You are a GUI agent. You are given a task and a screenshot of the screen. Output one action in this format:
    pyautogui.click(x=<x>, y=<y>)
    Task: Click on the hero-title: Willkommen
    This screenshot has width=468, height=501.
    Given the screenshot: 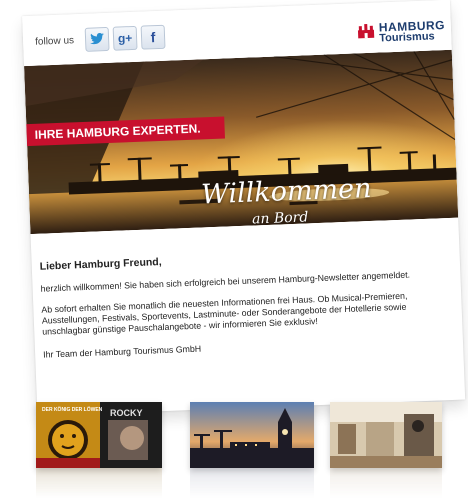 What is the action you would take?
    pyautogui.click(x=286, y=191)
    